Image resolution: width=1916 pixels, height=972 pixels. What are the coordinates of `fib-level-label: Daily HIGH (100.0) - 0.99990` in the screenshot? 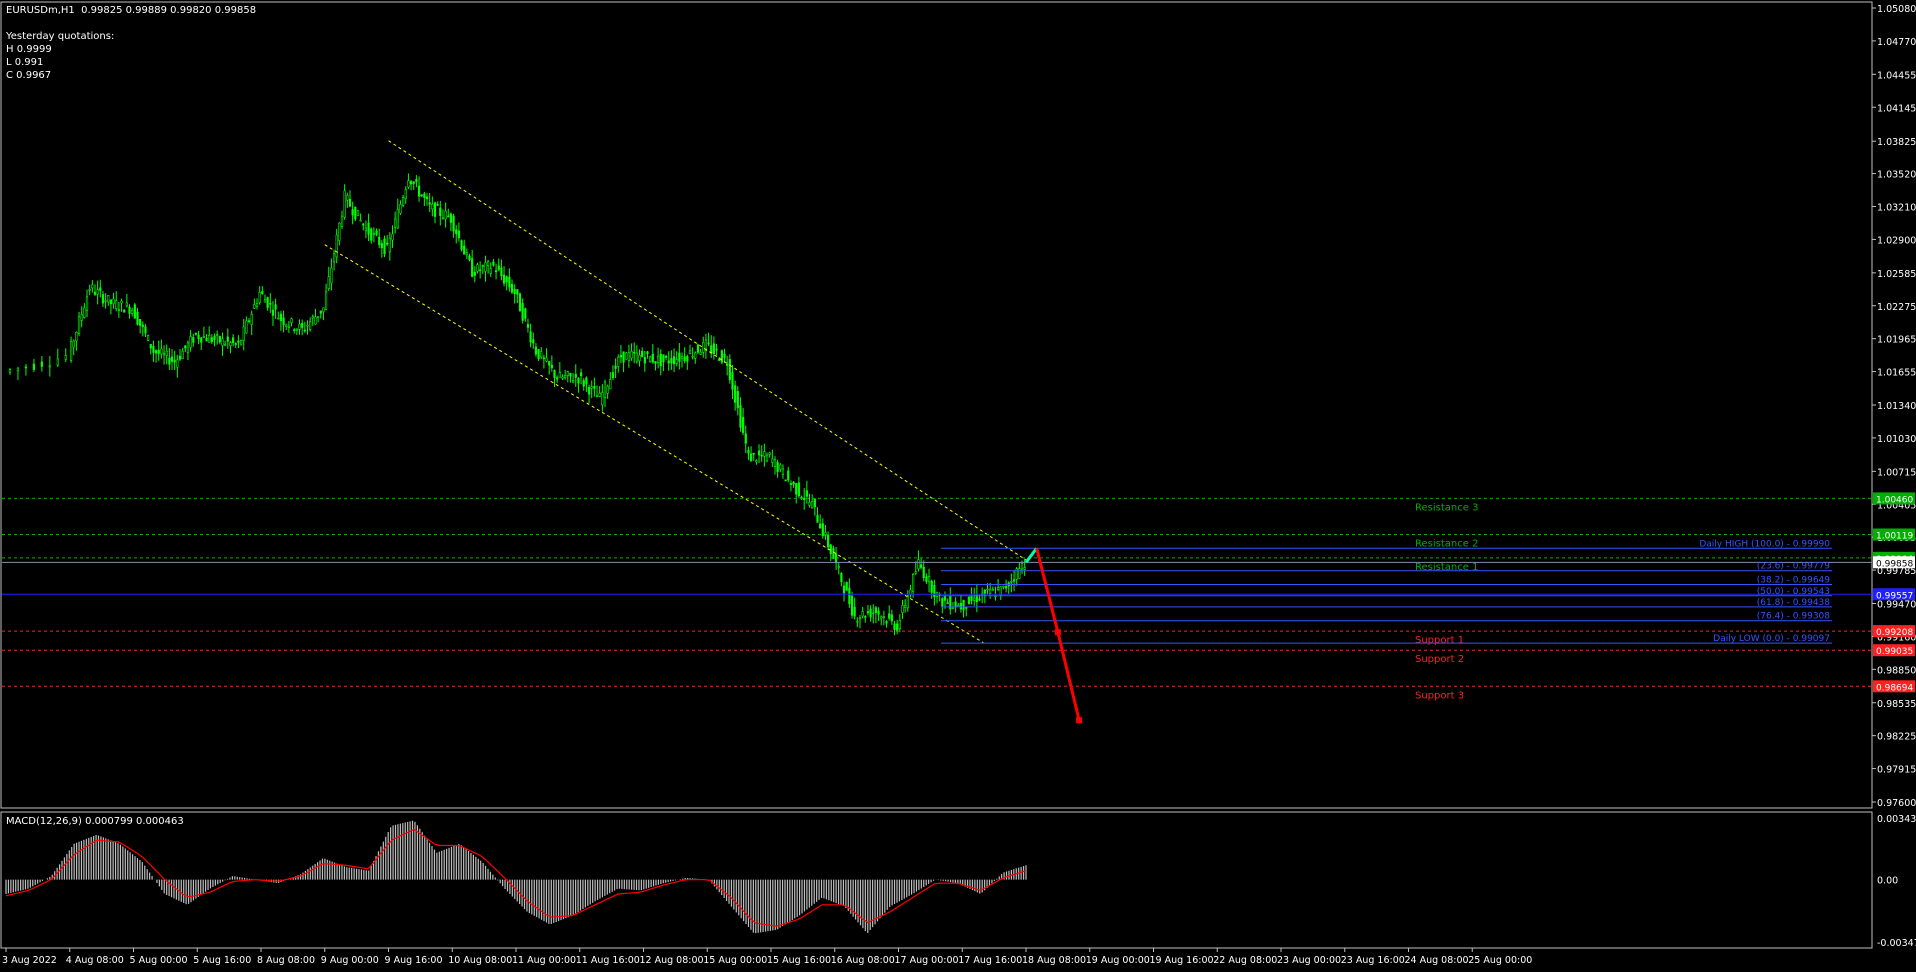 It's located at (1764, 544).